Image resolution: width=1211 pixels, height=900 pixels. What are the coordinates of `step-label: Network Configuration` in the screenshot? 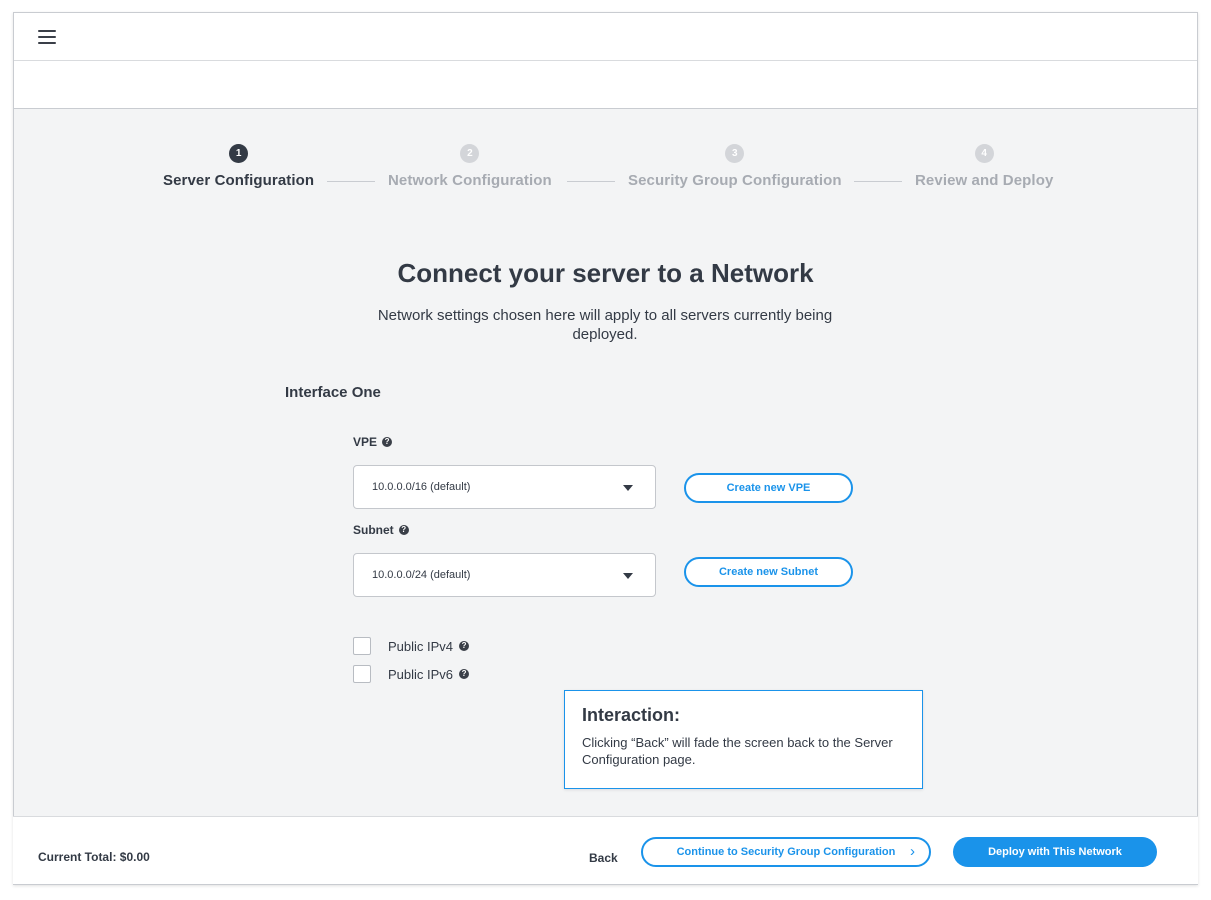 It's located at (470, 180).